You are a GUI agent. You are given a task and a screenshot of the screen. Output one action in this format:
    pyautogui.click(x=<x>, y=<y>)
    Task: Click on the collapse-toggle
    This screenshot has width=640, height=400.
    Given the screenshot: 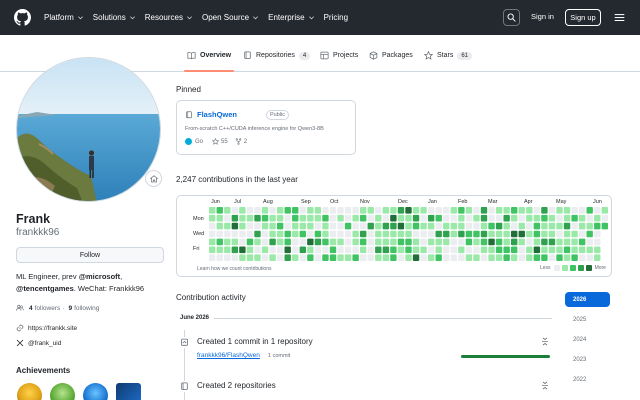 What is the action you would take?
    pyautogui.click(x=545, y=386)
    